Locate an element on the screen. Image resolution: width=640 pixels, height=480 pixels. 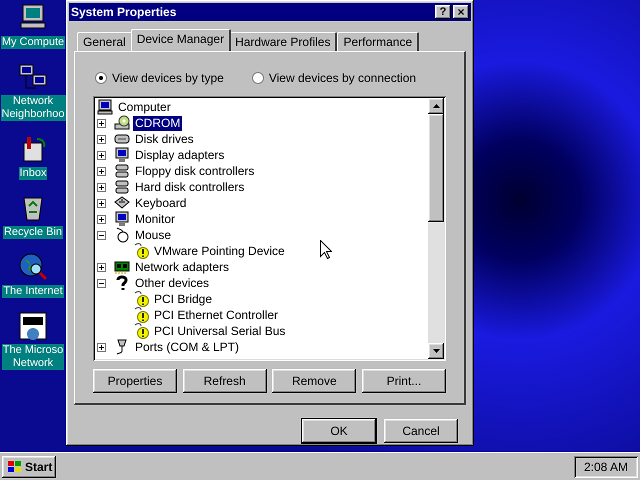
tree-item: Display adapters is located at coordinates (179, 155).